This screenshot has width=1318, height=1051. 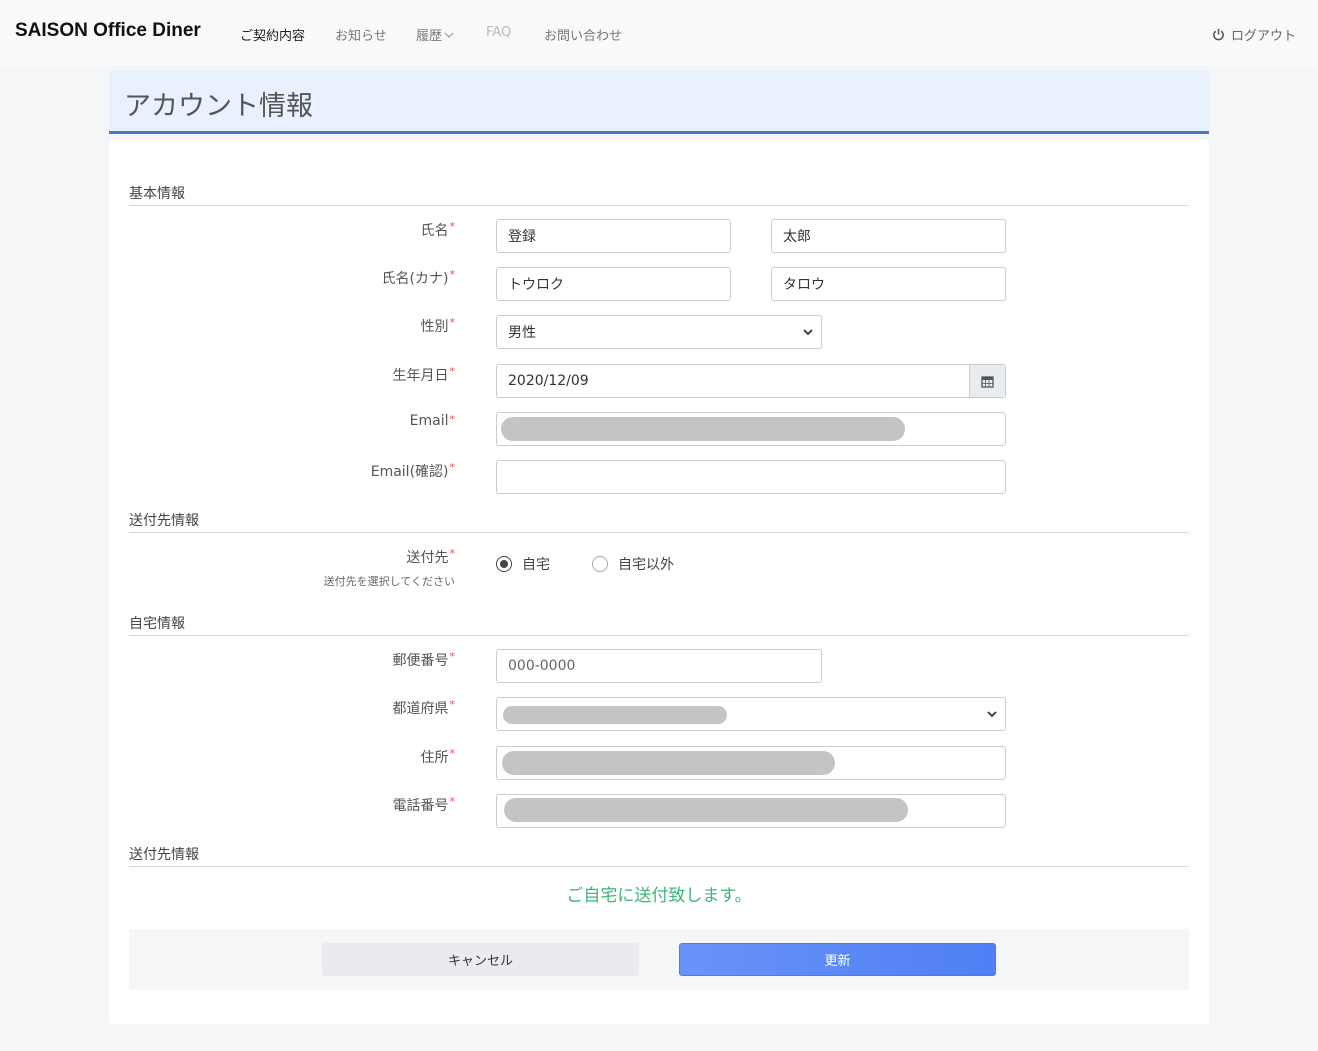 What do you see at coordinates (600, 564) in the screenshot?
I see `radio-other-indicator` at bounding box center [600, 564].